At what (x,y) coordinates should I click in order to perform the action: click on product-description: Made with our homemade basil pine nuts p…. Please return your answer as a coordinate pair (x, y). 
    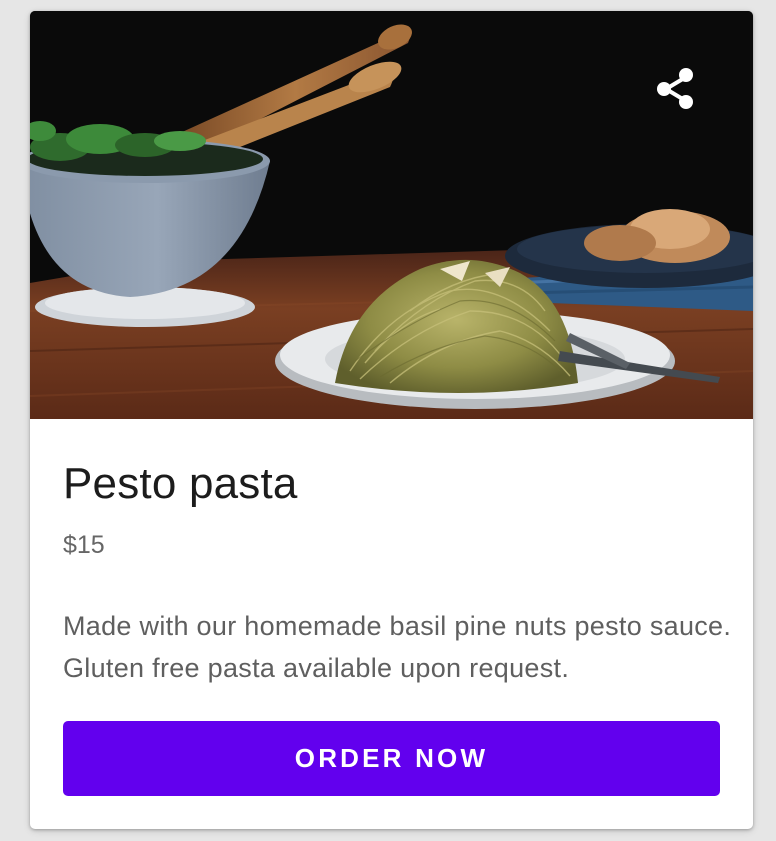
    Looking at the image, I should click on (397, 647).